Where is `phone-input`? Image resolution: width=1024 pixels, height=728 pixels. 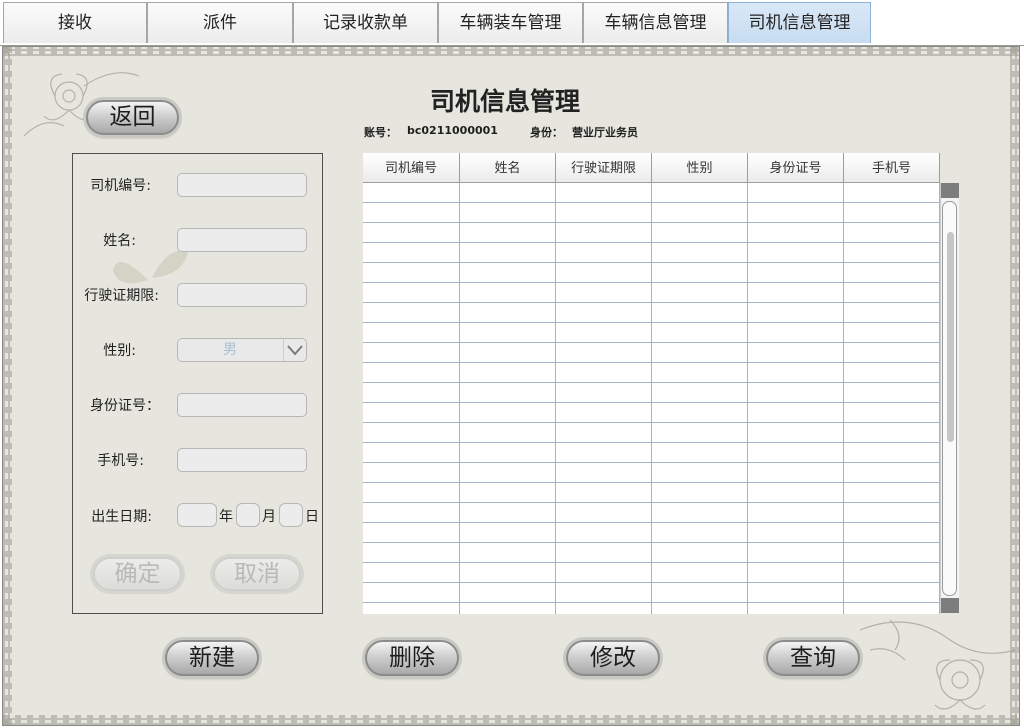
phone-input is located at coordinates (242, 460).